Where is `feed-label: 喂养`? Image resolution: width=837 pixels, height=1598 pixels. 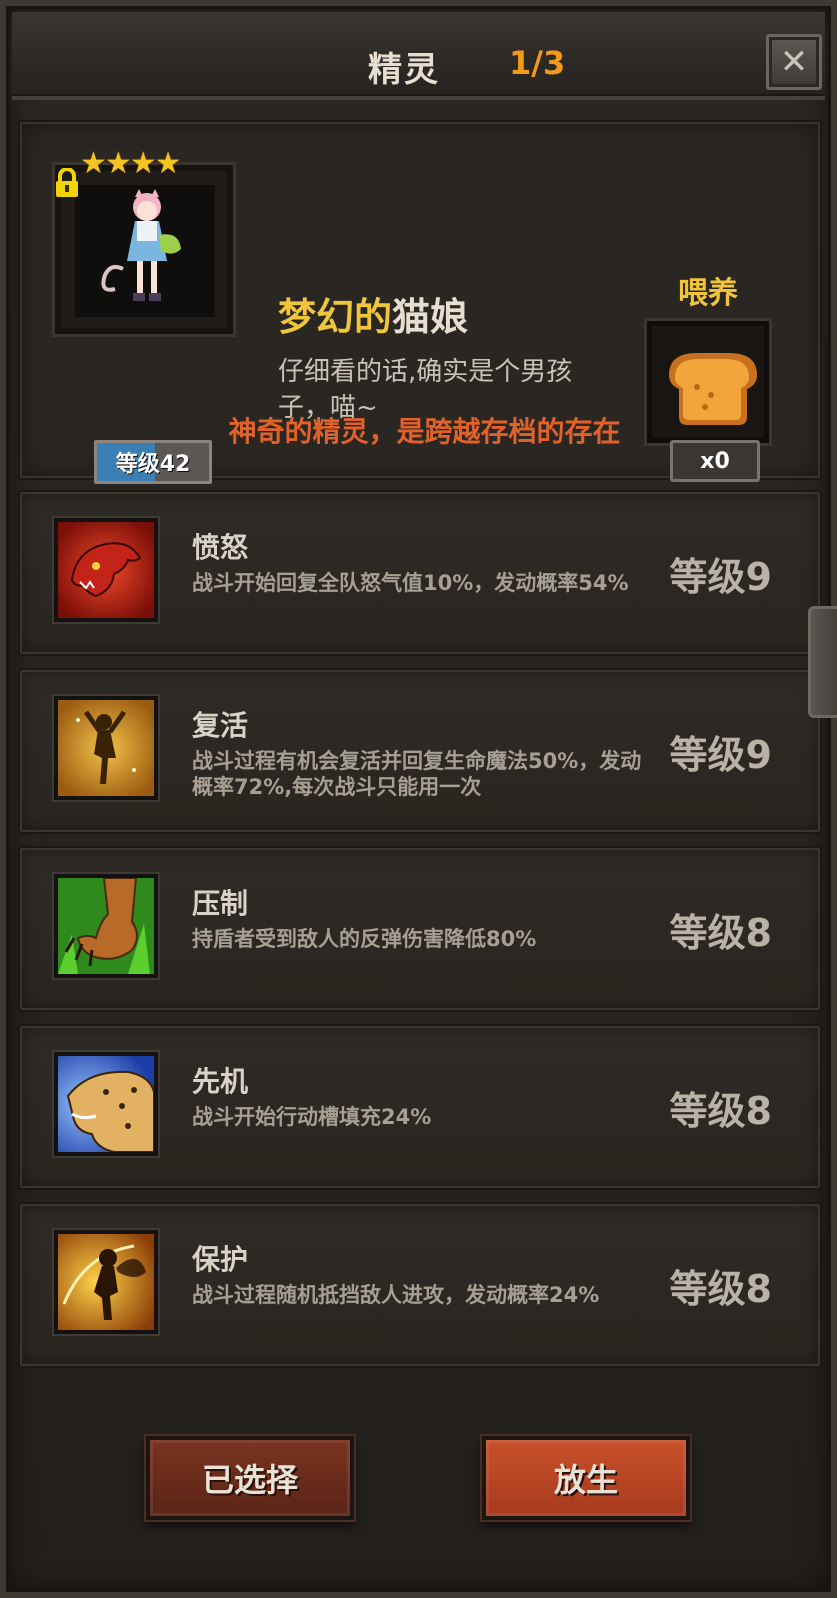
feed-label: 喂养 is located at coordinates (708, 293).